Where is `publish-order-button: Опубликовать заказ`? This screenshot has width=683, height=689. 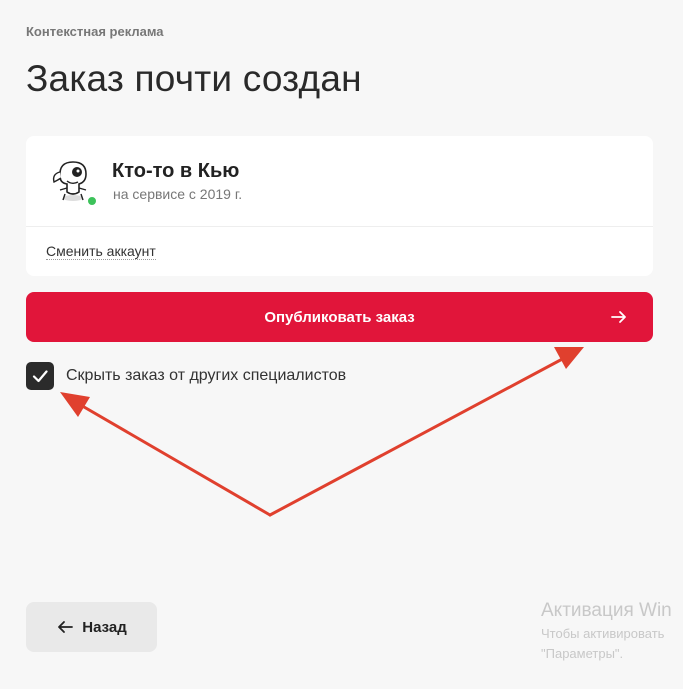
publish-order-button: Опубликовать заказ is located at coordinates (339, 317).